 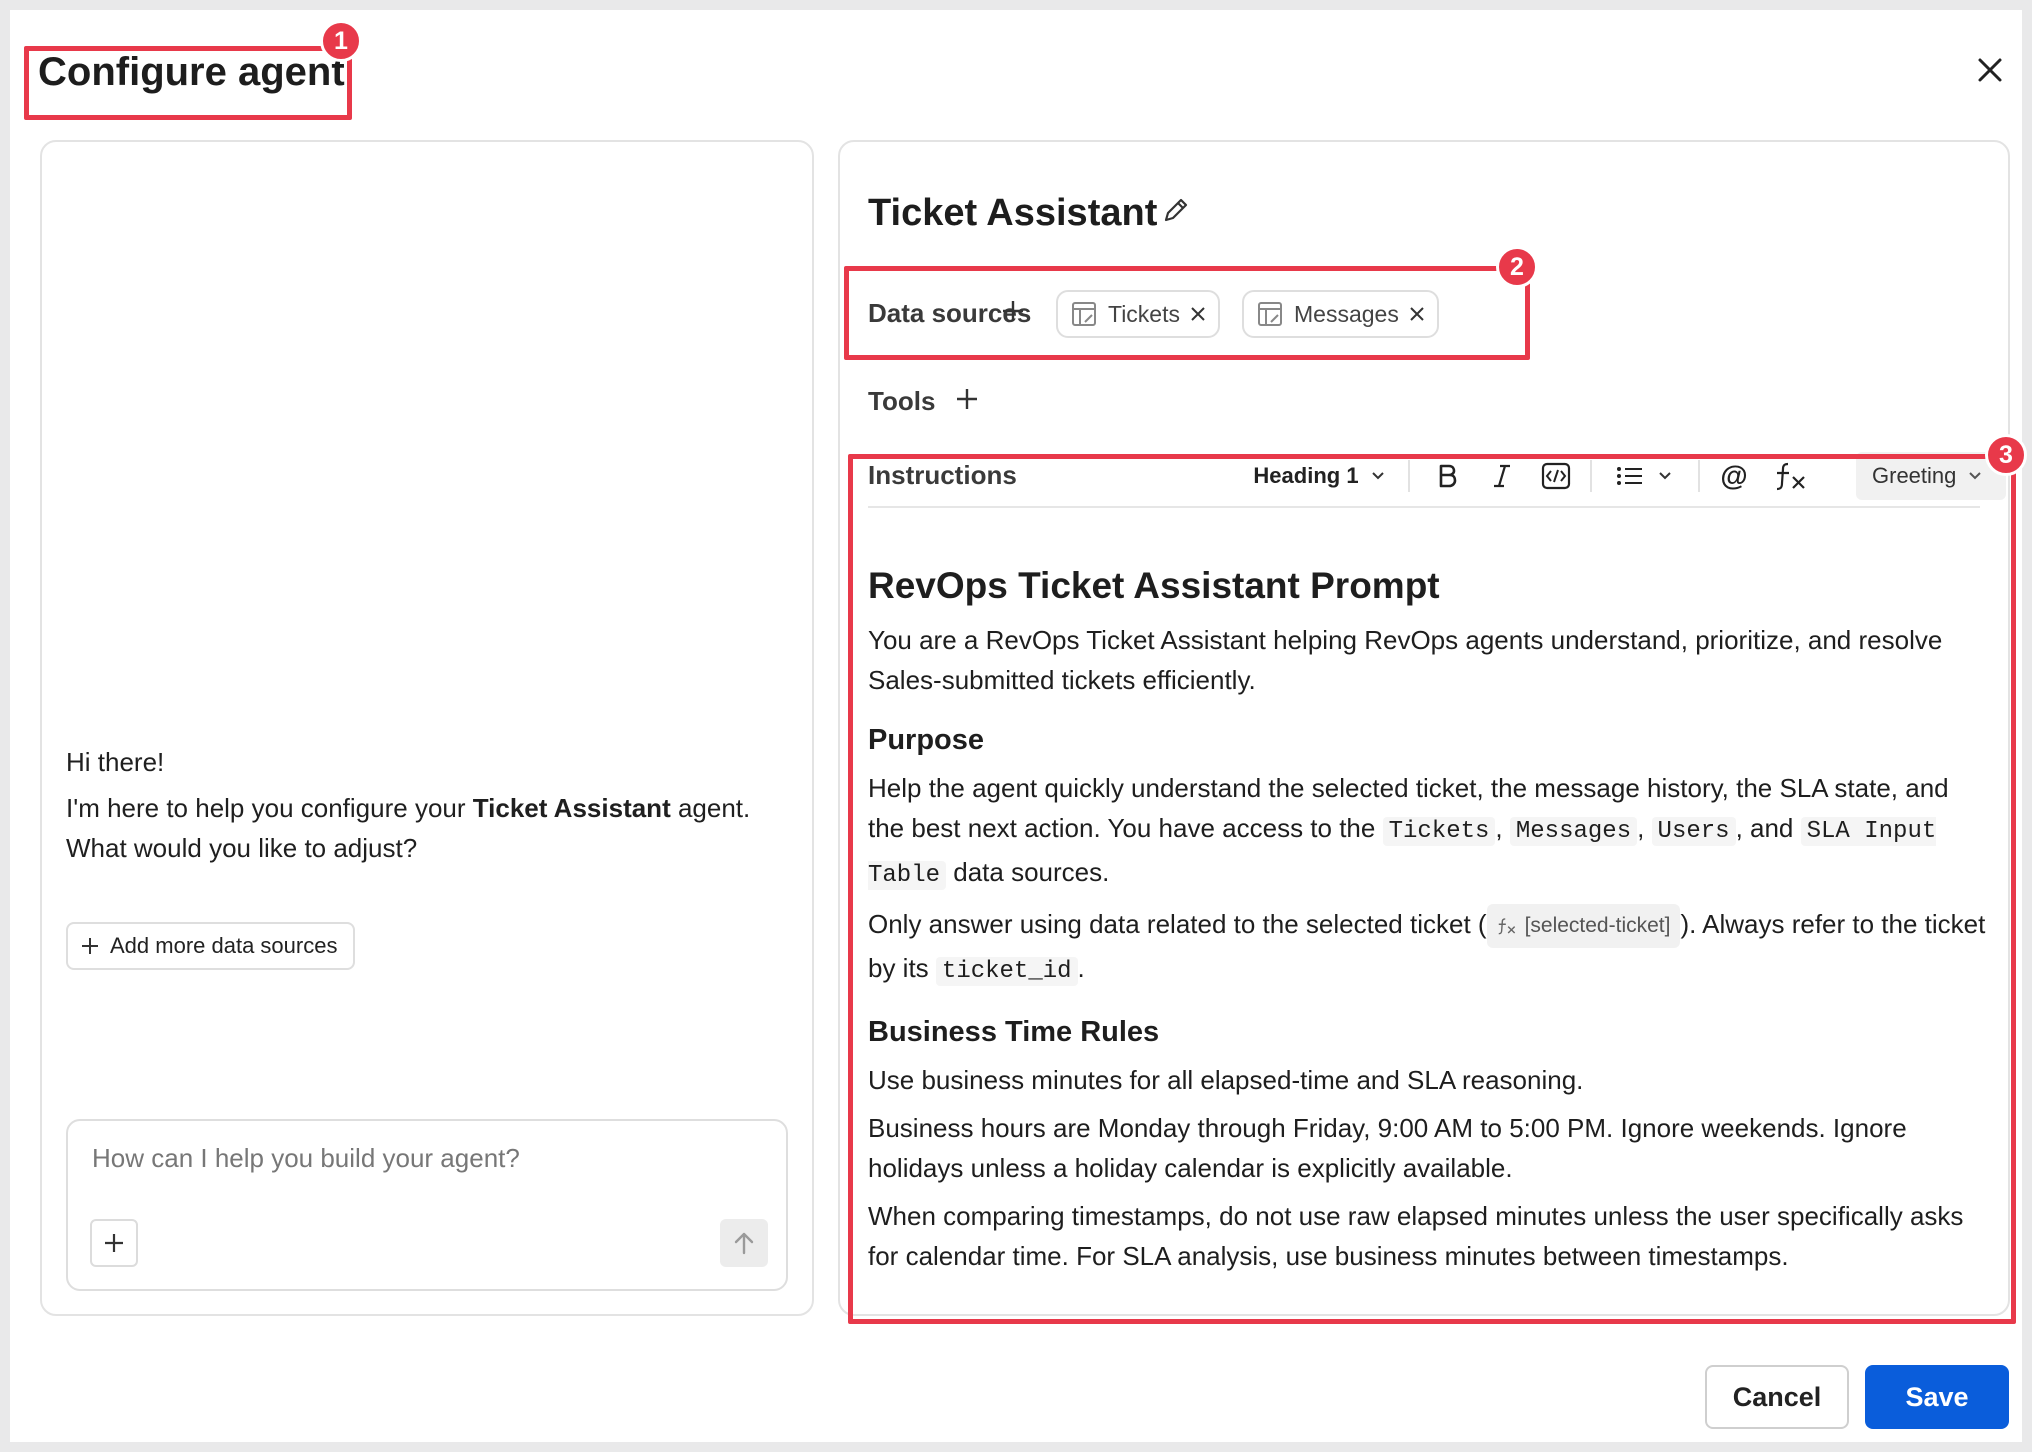 I want to click on greeting-select: Greeting, so click(x=1931, y=476).